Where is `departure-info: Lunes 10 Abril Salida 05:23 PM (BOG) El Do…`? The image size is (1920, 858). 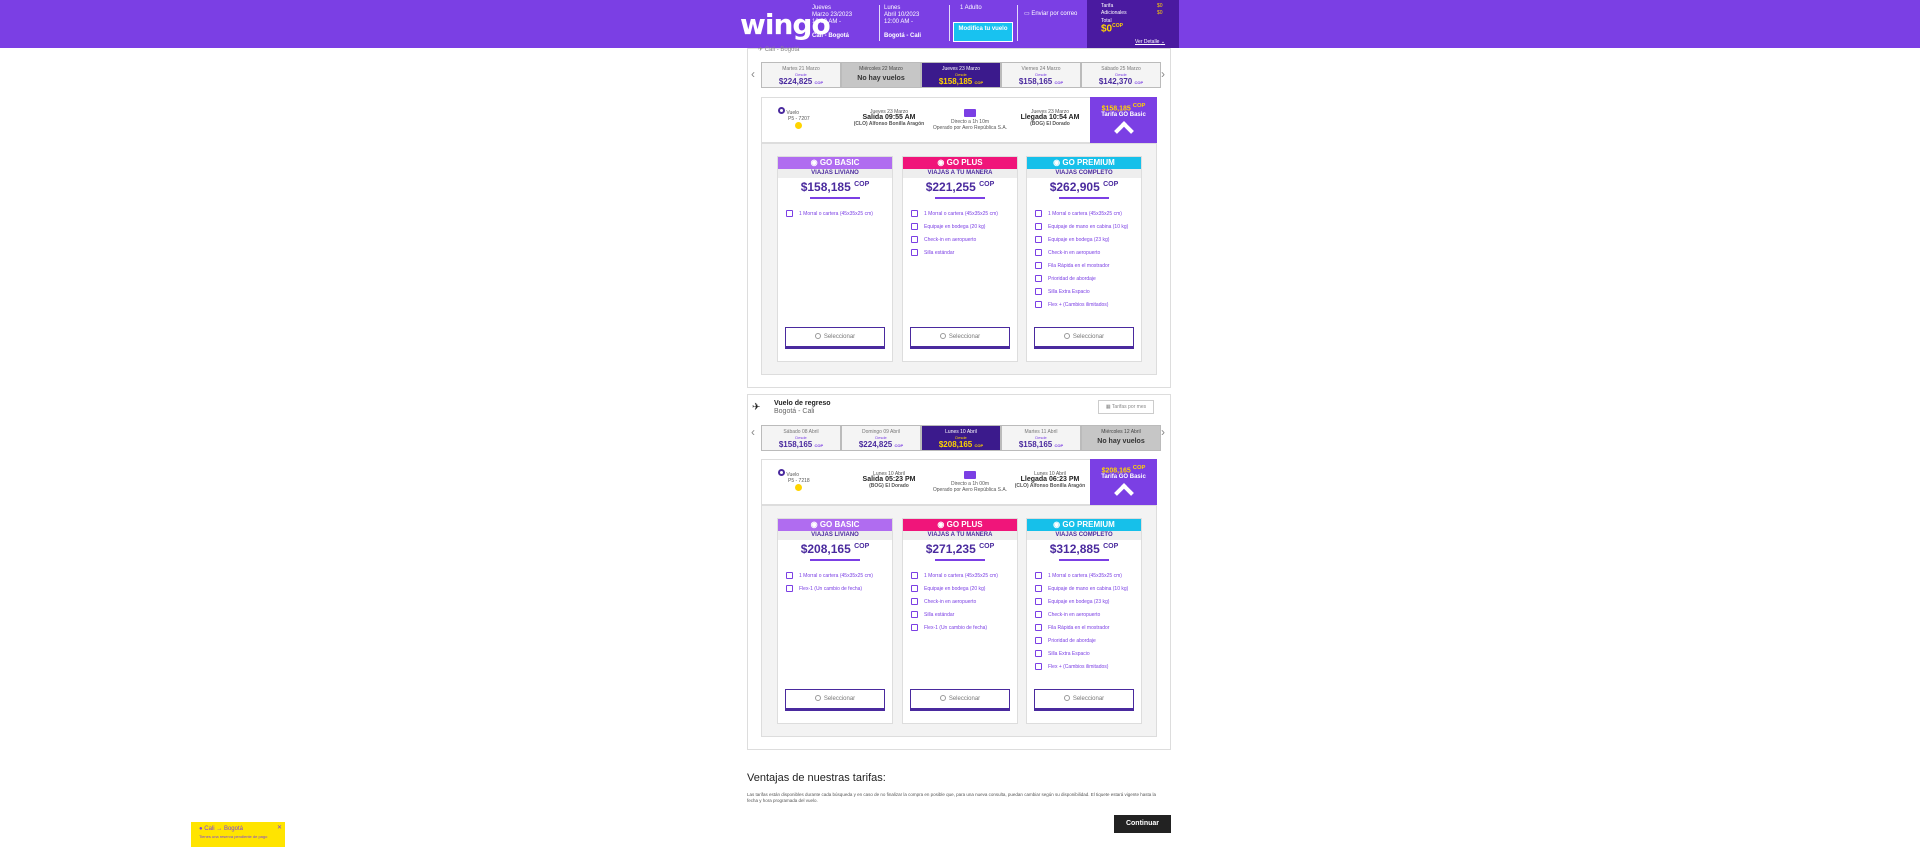 departure-info: Lunes 10 Abril Salida 05:23 PM (BOG) El Do… is located at coordinates (889, 480).